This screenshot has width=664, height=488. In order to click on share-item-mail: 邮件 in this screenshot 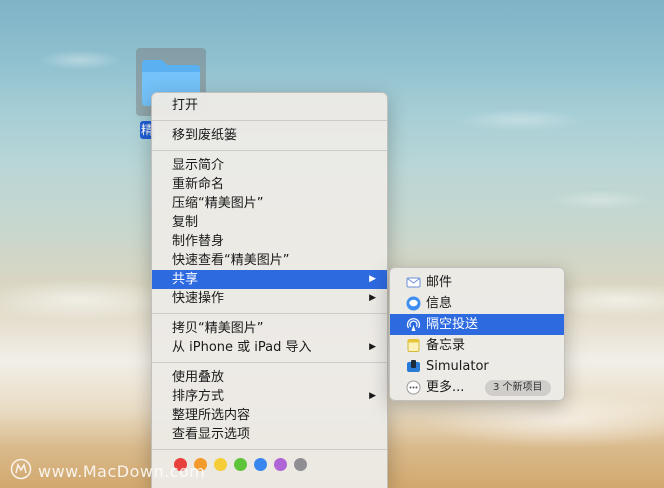, I will do `click(477, 282)`.